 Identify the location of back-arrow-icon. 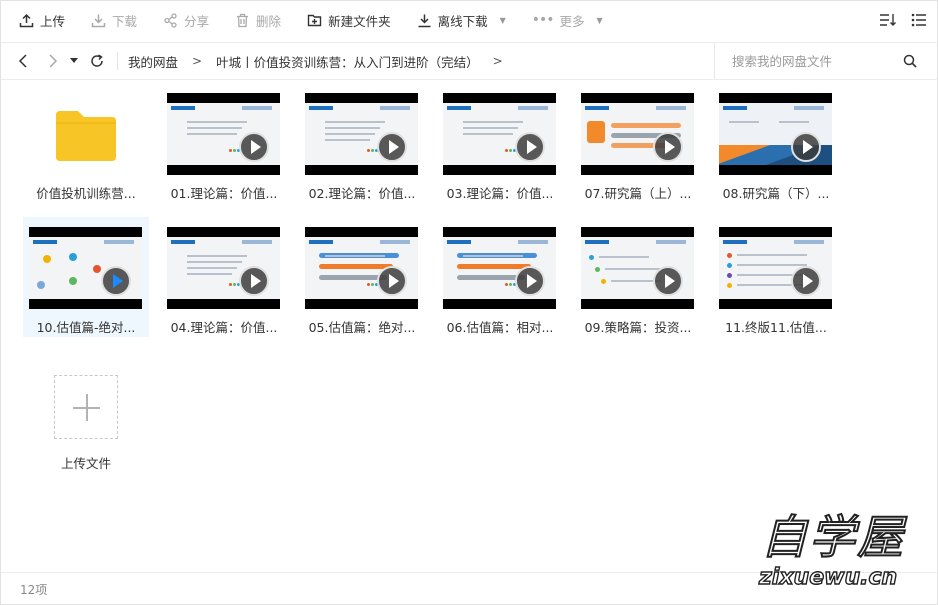
(23, 61).